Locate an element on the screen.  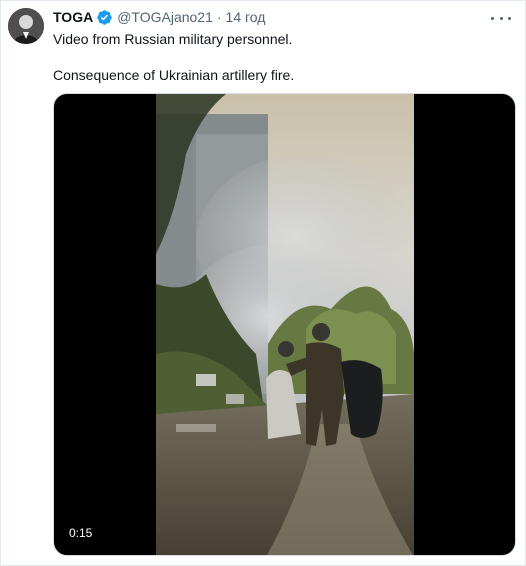
avatar is located at coordinates (26, 26).